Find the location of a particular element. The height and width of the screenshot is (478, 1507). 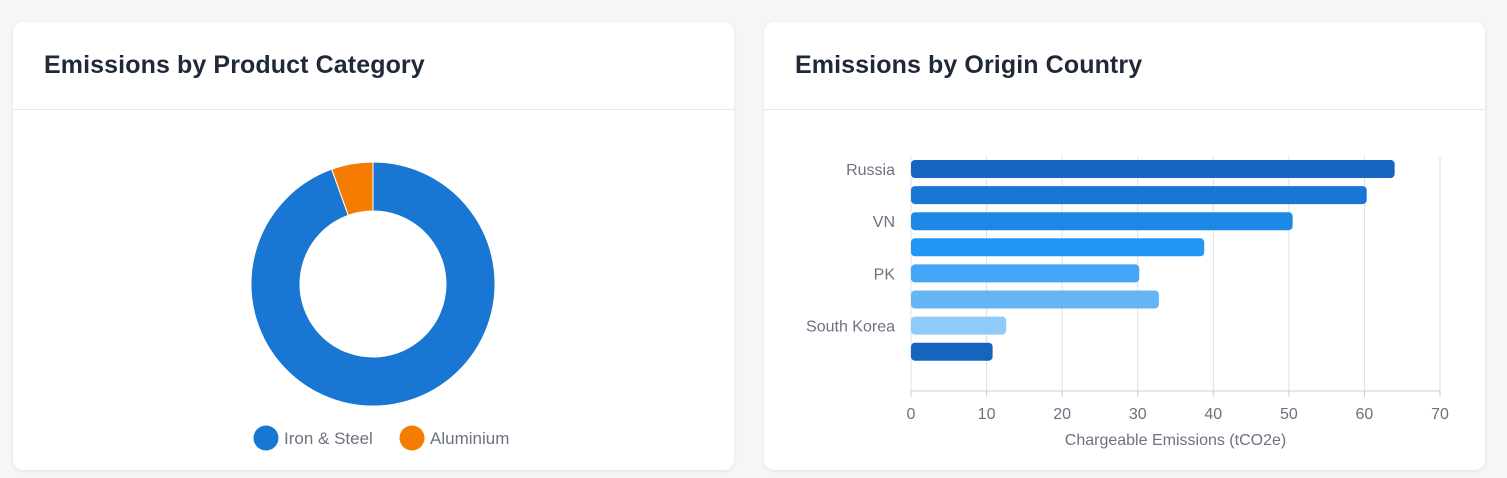

card-header: Emissions by Origin Country is located at coordinates (1124, 66).